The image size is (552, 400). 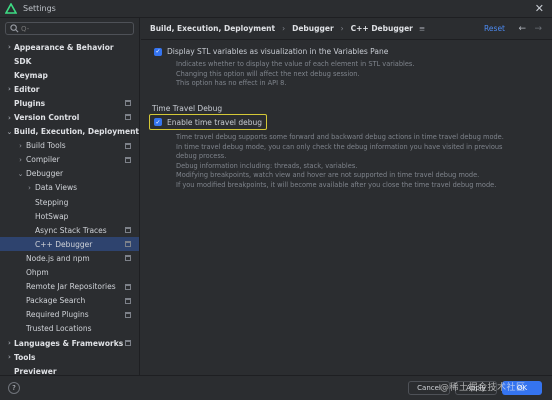 I want to click on sidebar-item-label: Version Control, so click(x=47, y=118).